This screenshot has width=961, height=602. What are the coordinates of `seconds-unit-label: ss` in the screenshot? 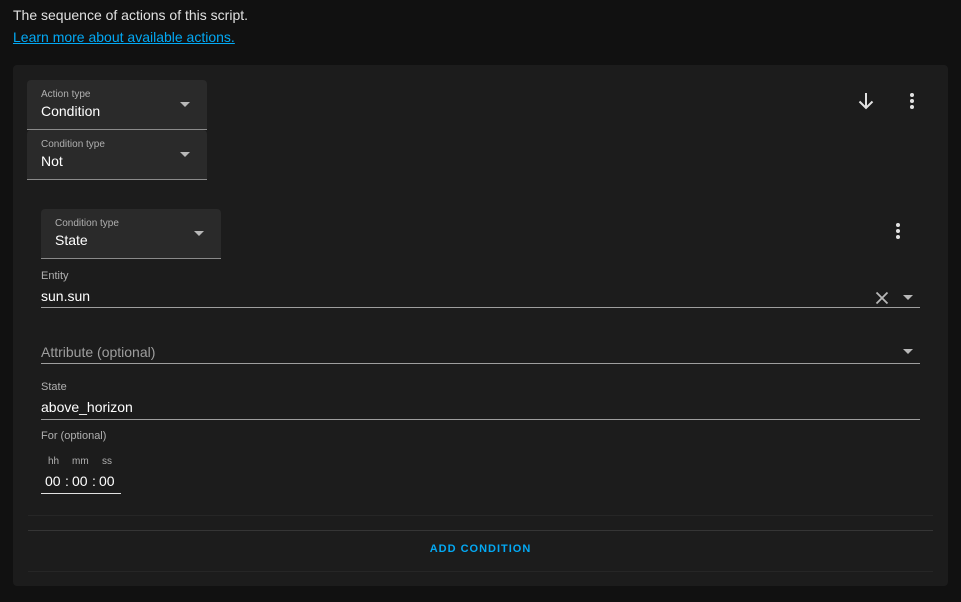 It's located at (107, 461).